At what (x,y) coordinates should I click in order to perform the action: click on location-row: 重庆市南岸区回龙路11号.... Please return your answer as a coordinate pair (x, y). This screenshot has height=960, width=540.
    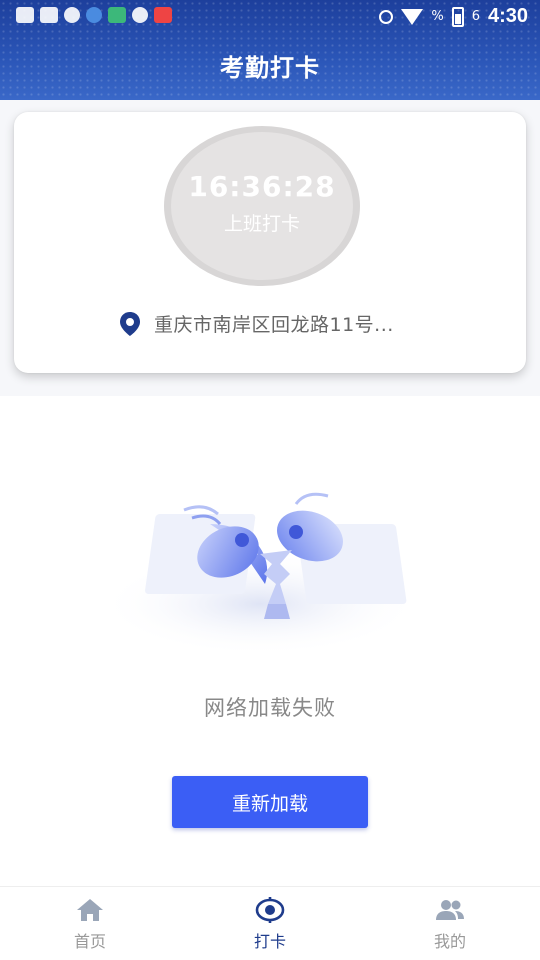
    Looking at the image, I should click on (256, 323).